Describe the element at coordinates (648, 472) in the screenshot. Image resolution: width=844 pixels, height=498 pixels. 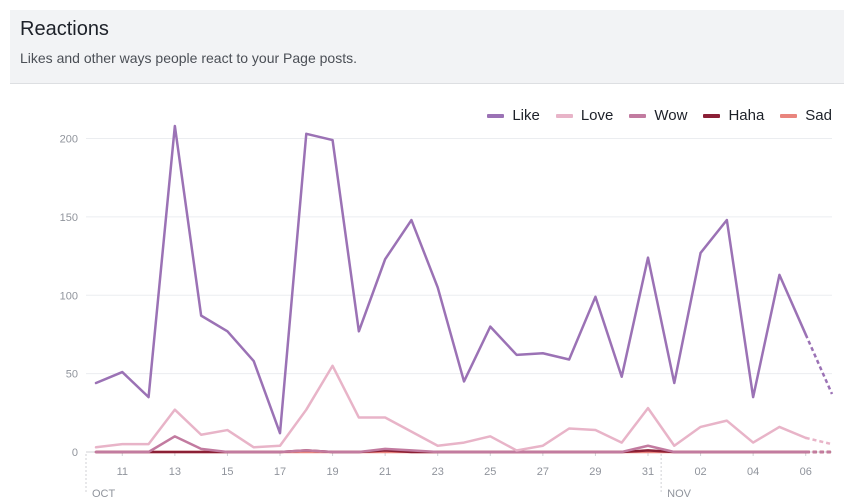
I see `x-tick-label: 31` at that location.